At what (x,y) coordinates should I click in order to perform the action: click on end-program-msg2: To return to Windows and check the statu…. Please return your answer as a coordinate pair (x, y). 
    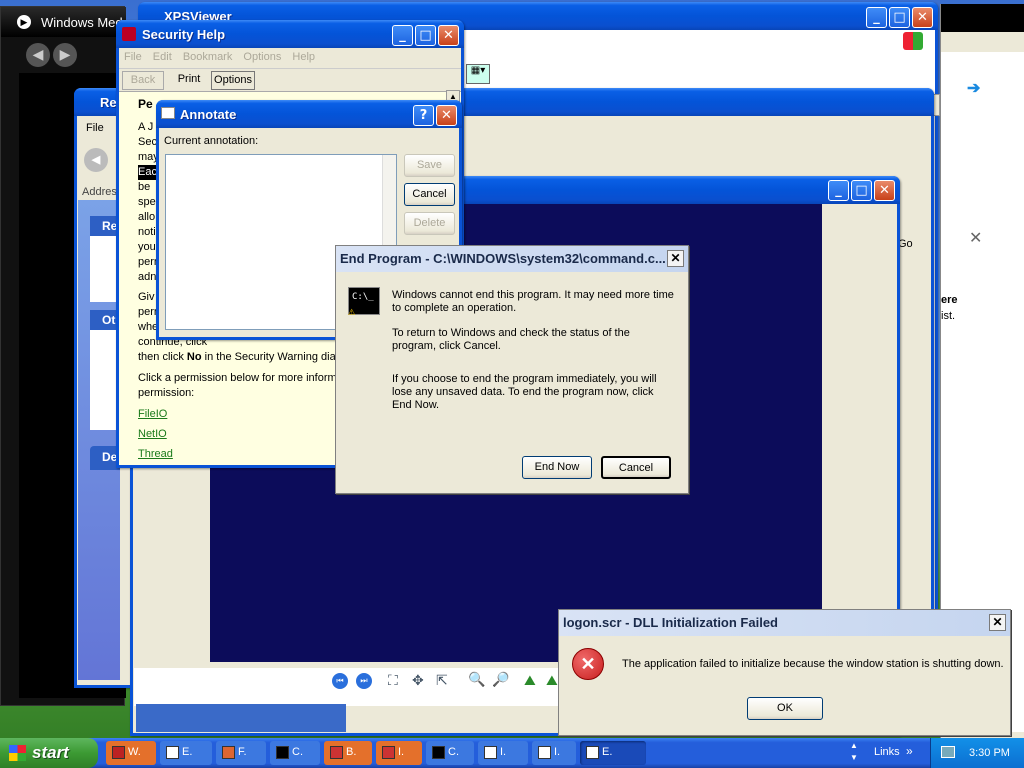
    Looking at the image, I should click on (511, 339).